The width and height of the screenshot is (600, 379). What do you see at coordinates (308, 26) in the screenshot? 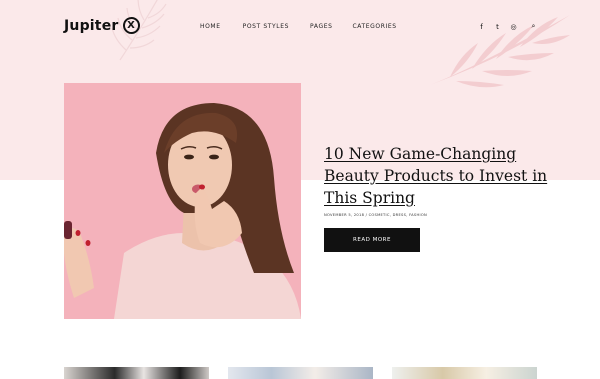
I see `main-navigation: HOME POST STYLES PAGES CATEGORIES` at bounding box center [308, 26].